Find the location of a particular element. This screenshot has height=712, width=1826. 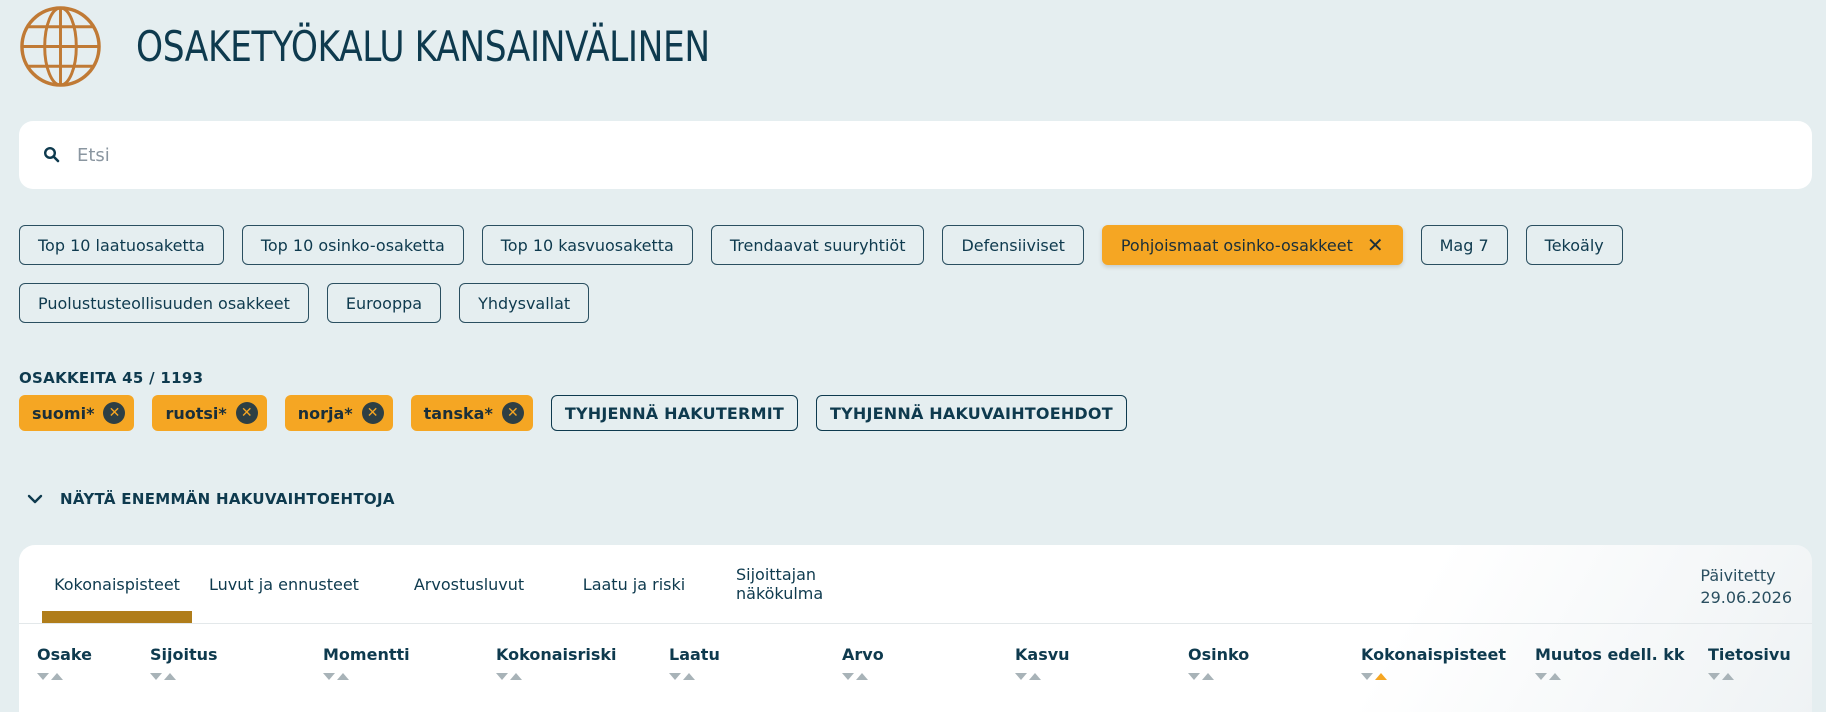

preset-chip-label: Tekoäly is located at coordinates (1574, 245).